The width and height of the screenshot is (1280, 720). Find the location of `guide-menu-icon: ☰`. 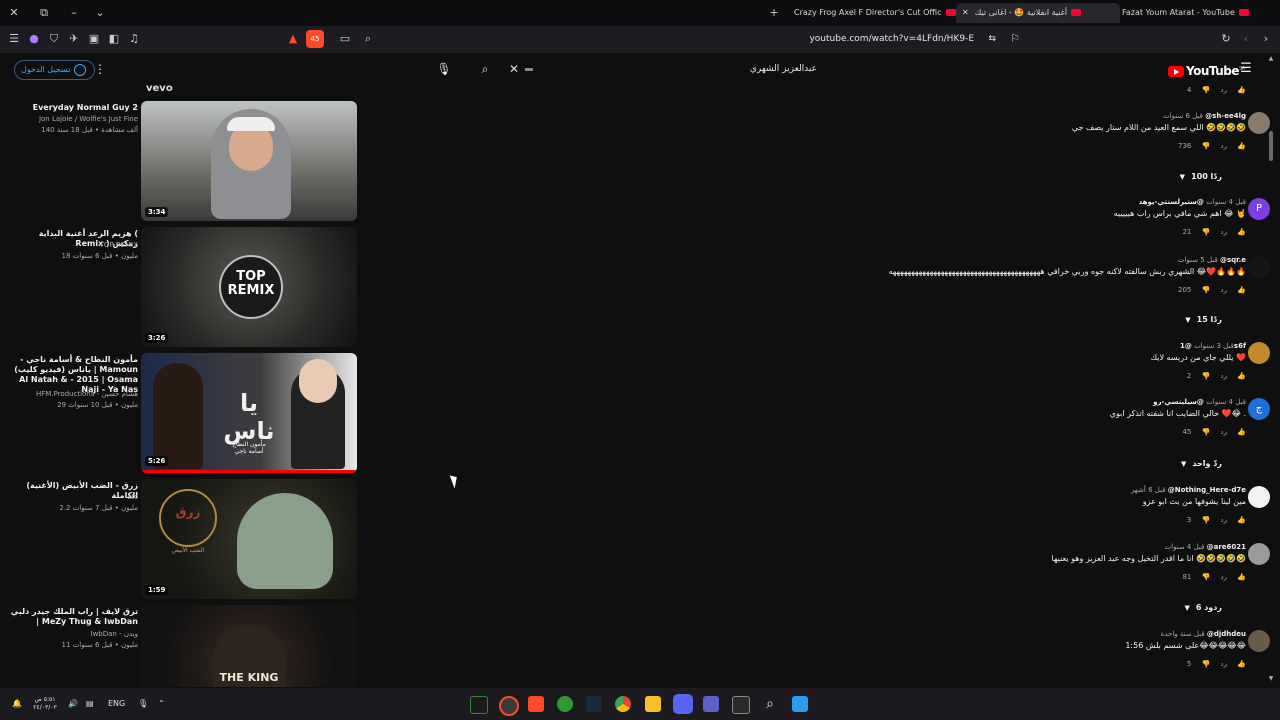

guide-menu-icon: ☰ is located at coordinates (1246, 69).